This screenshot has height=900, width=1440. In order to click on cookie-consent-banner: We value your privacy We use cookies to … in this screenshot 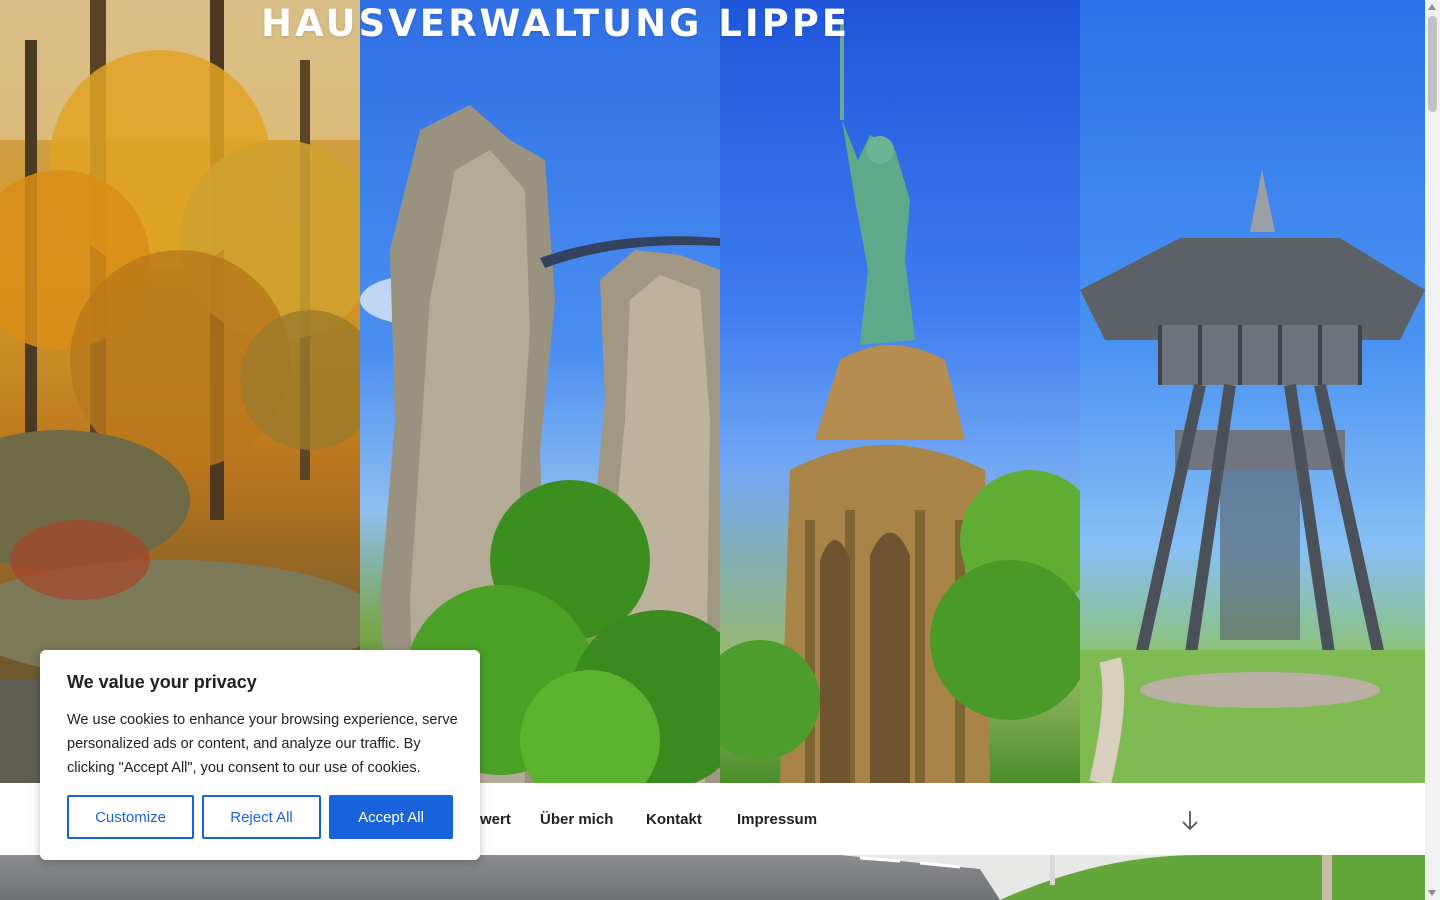, I will do `click(260, 755)`.